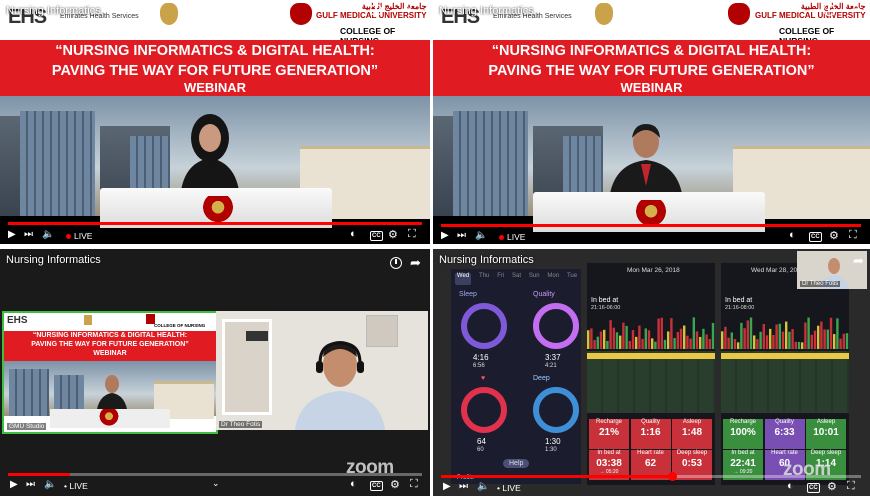 This screenshot has height=496, width=870. What do you see at coordinates (216, 483) in the screenshot?
I see `chevron-down-icon: ⌄` at bounding box center [216, 483].